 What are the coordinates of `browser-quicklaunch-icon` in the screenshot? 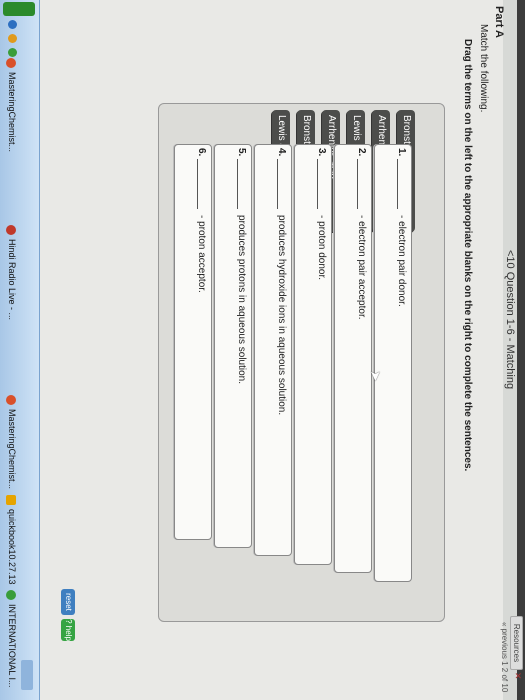 It's located at (12, 24).